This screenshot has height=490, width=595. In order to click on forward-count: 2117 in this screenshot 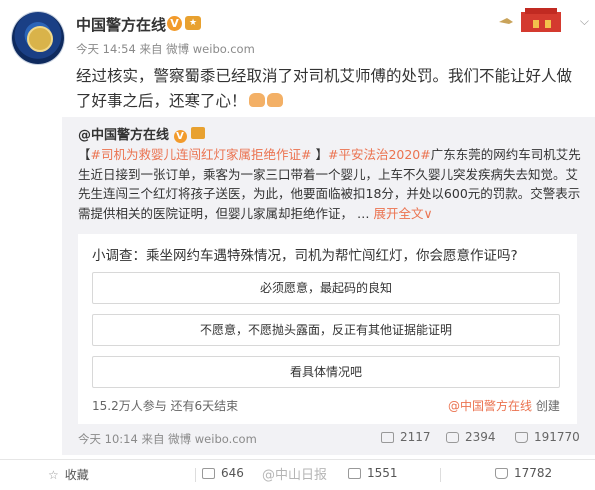, I will do `click(415, 437)`.